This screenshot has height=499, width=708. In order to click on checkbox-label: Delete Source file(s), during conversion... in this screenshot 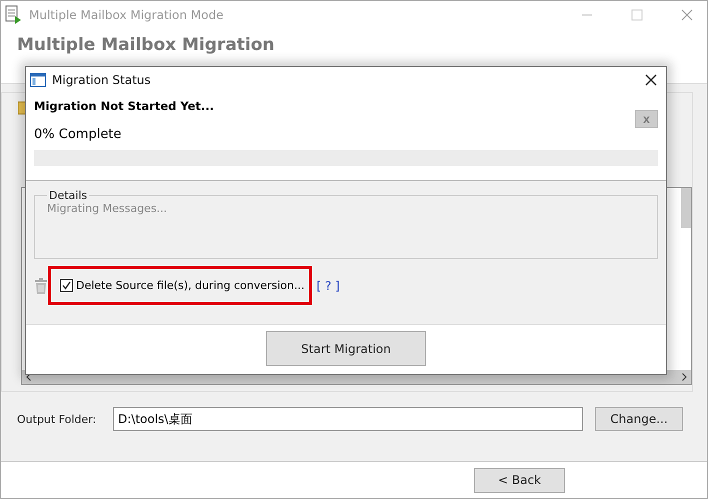, I will do `click(190, 285)`.